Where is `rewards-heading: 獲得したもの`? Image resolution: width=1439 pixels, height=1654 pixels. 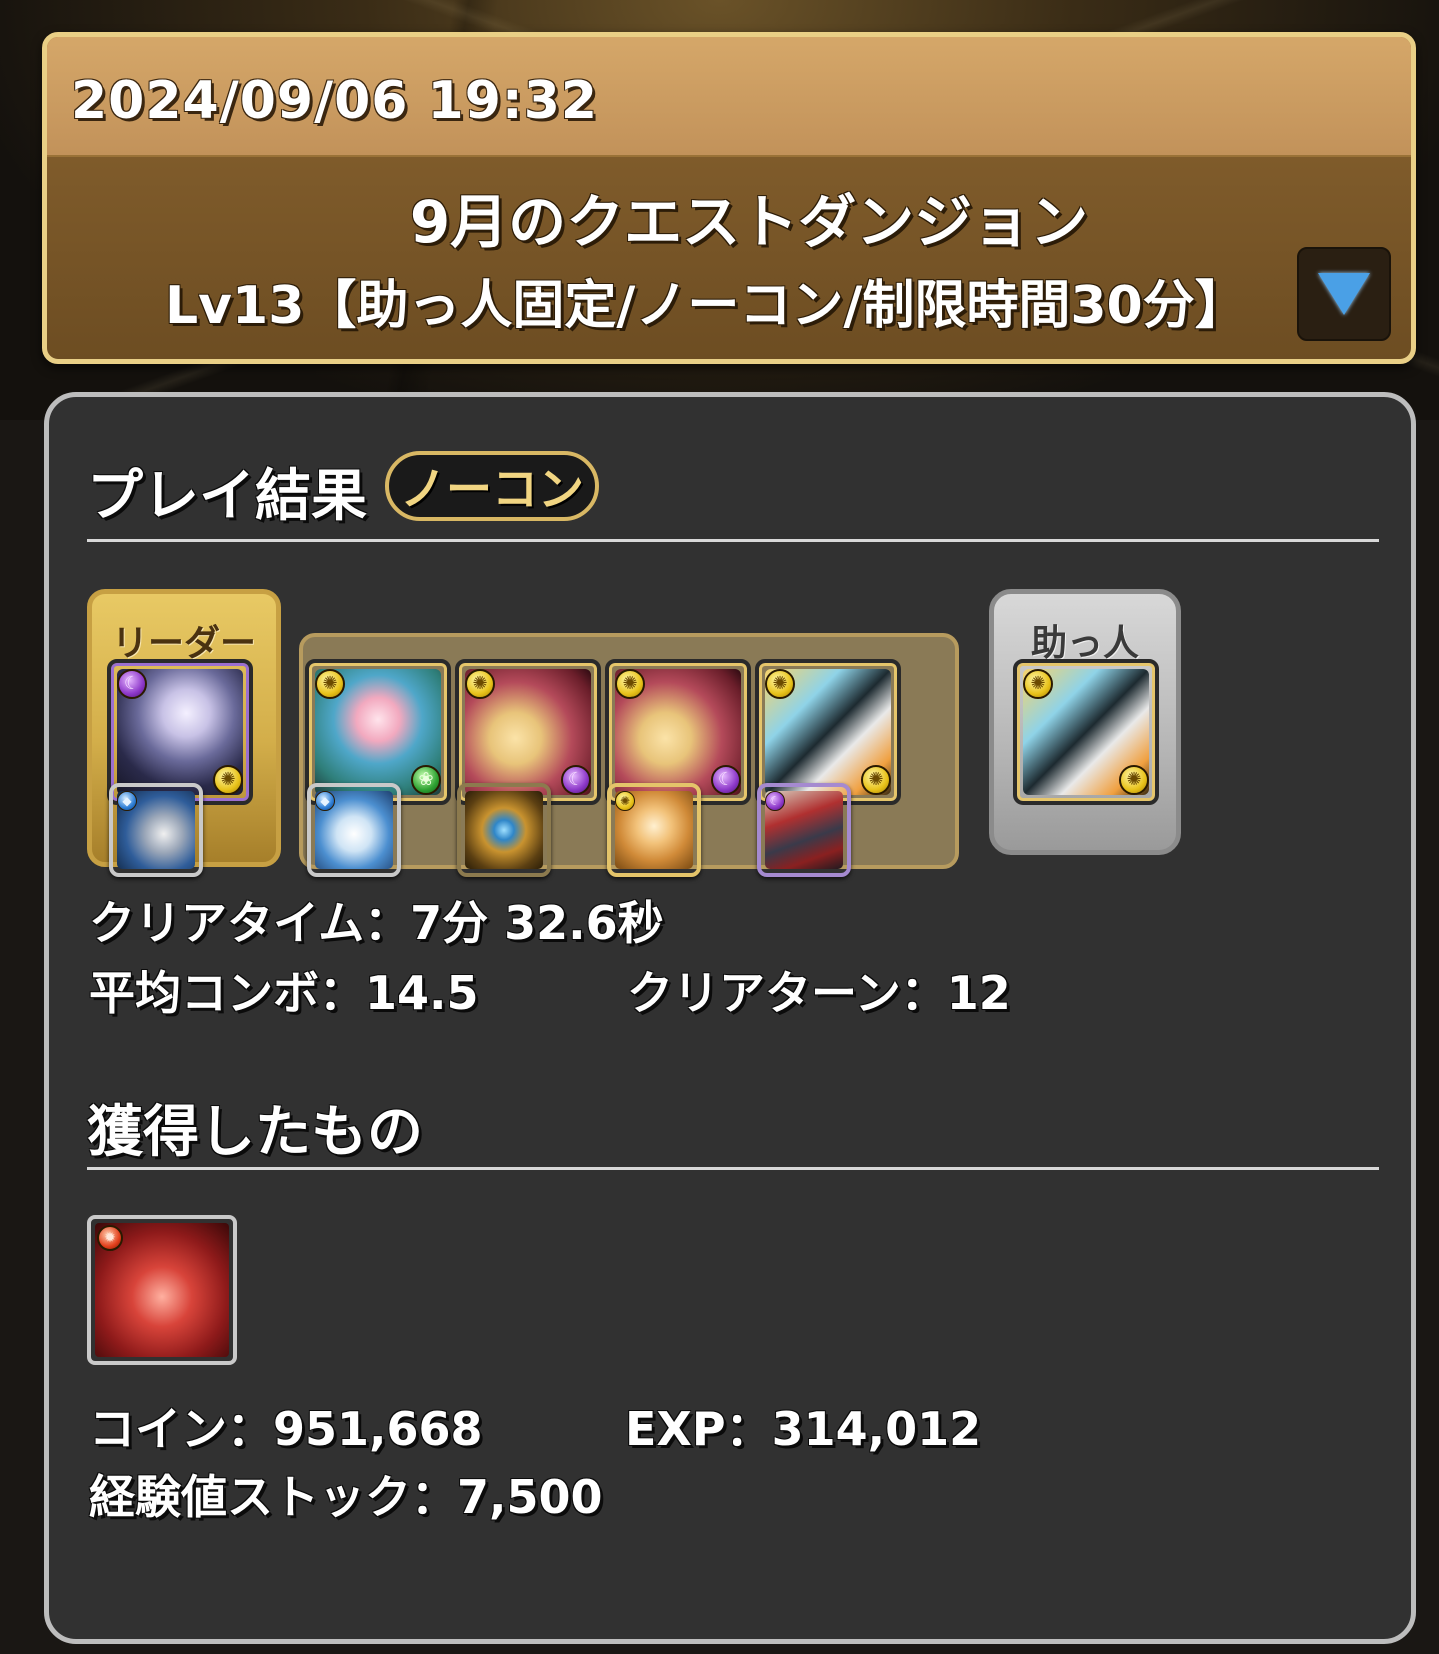
rewards-heading: 獲得したもの is located at coordinates (255, 1132).